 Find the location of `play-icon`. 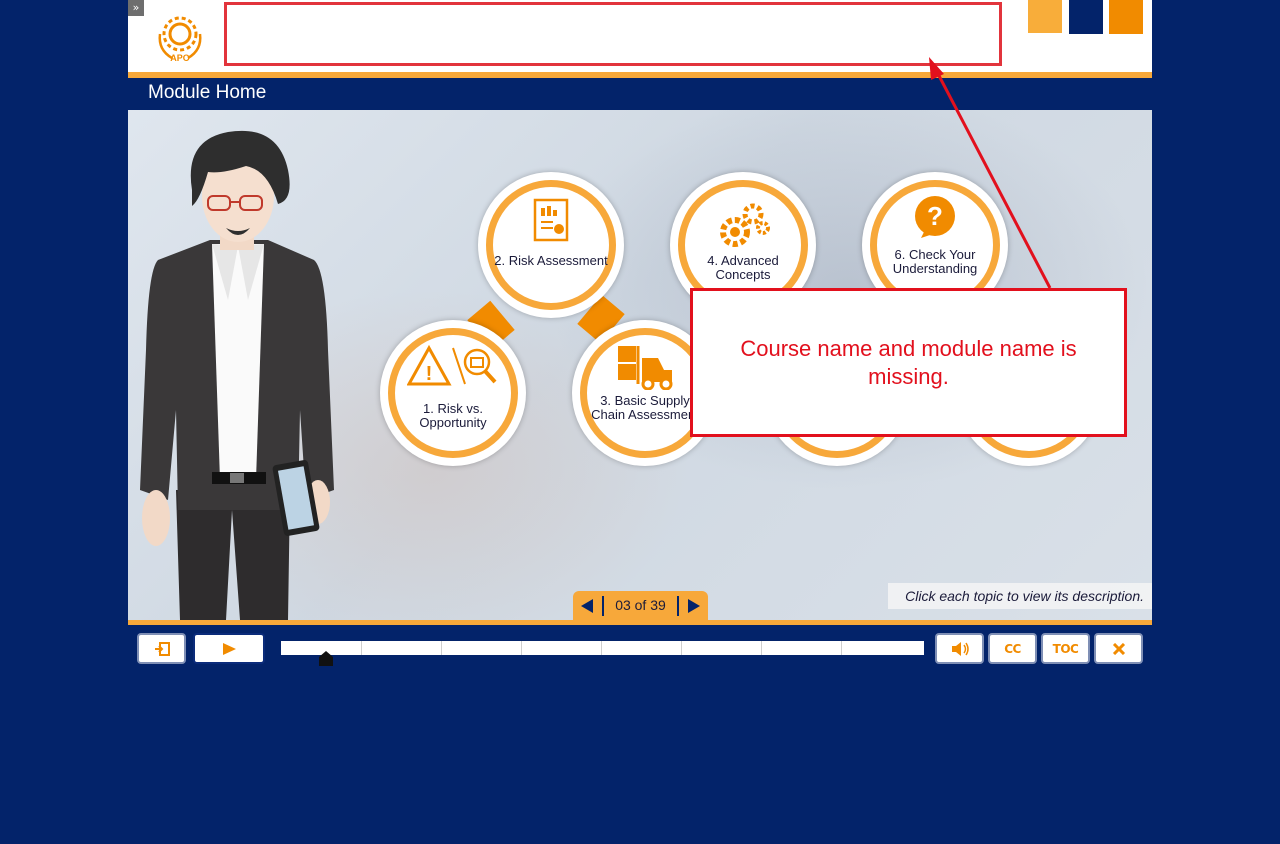

play-icon is located at coordinates (229, 648).